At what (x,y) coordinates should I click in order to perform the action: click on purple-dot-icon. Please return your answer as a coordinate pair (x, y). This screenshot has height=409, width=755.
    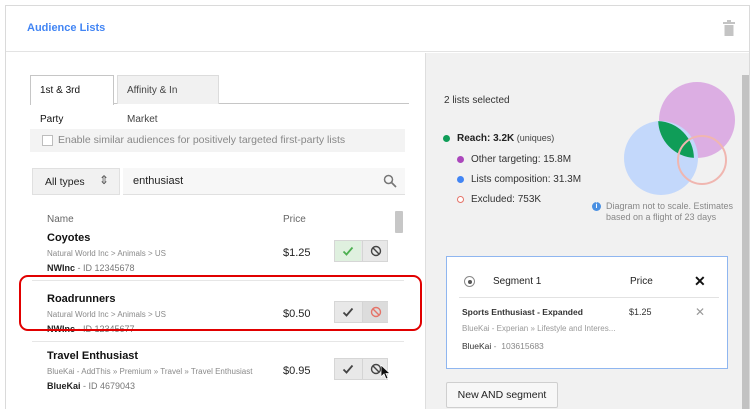
    Looking at the image, I should click on (460, 159).